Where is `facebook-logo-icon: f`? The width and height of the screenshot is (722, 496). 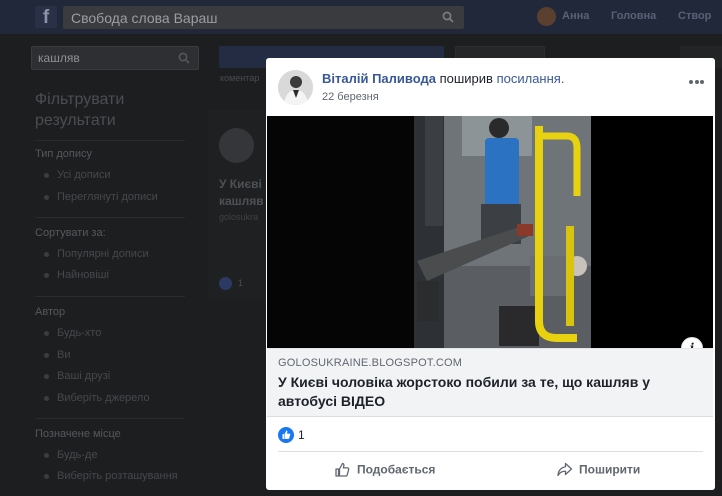 facebook-logo-icon: f is located at coordinates (46, 17).